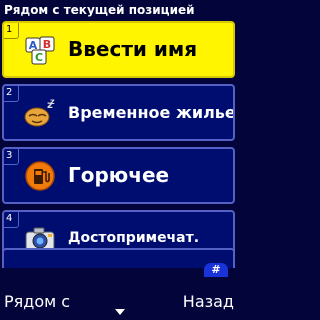  What do you see at coordinates (120, 10) in the screenshot?
I see `page-title: Рядом с текущей позицией` at bounding box center [120, 10].